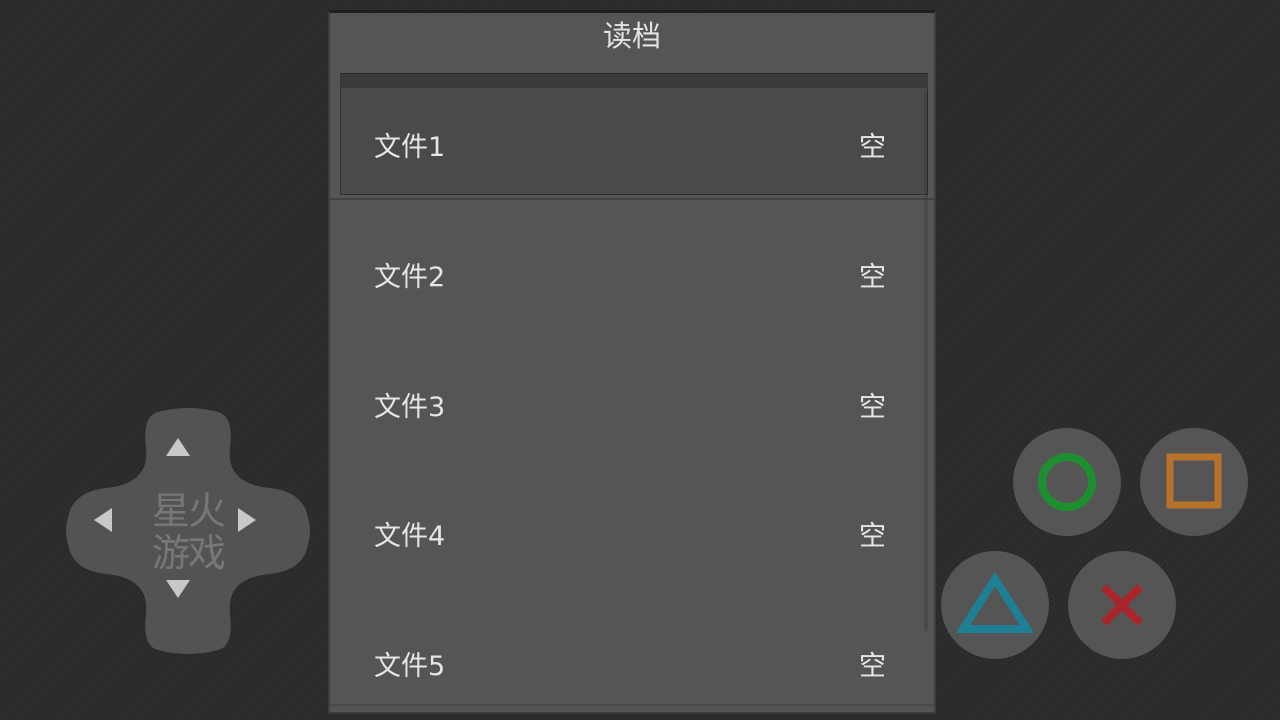  Describe the element at coordinates (632, 395) in the screenshot. I see `save-slot-3: 文件3 空` at that location.